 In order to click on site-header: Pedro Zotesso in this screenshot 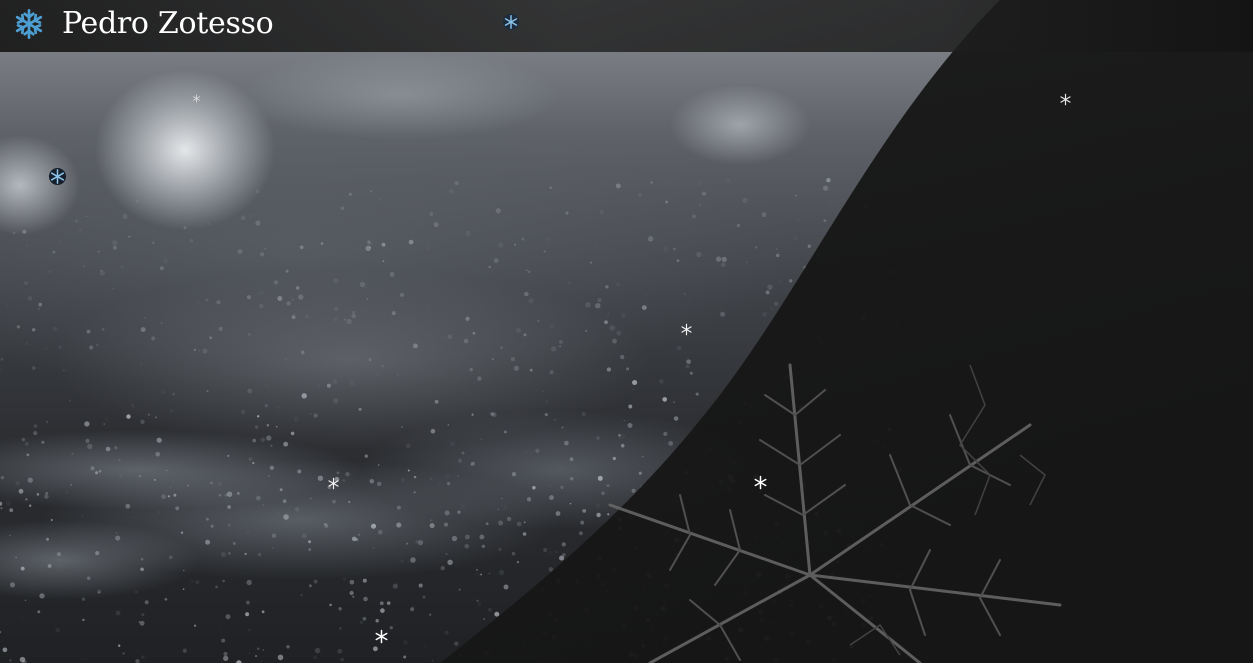, I will do `click(626, 26)`.